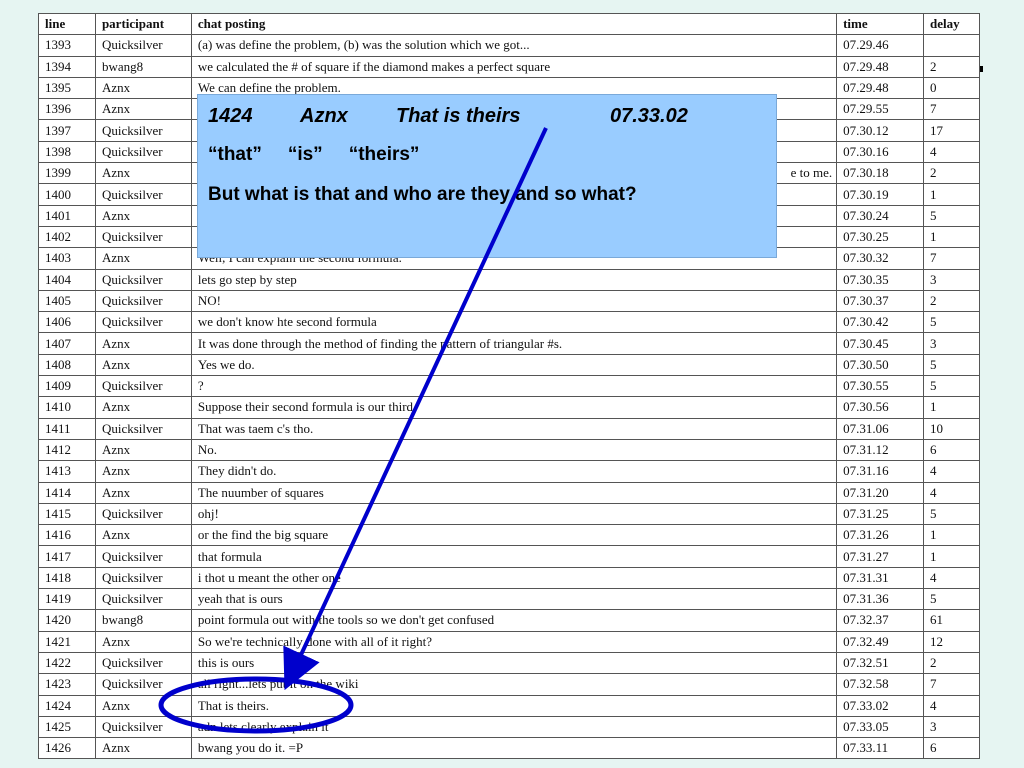 This screenshot has width=1024, height=768. I want to click on highlight-ellipse, so click(256, 705).